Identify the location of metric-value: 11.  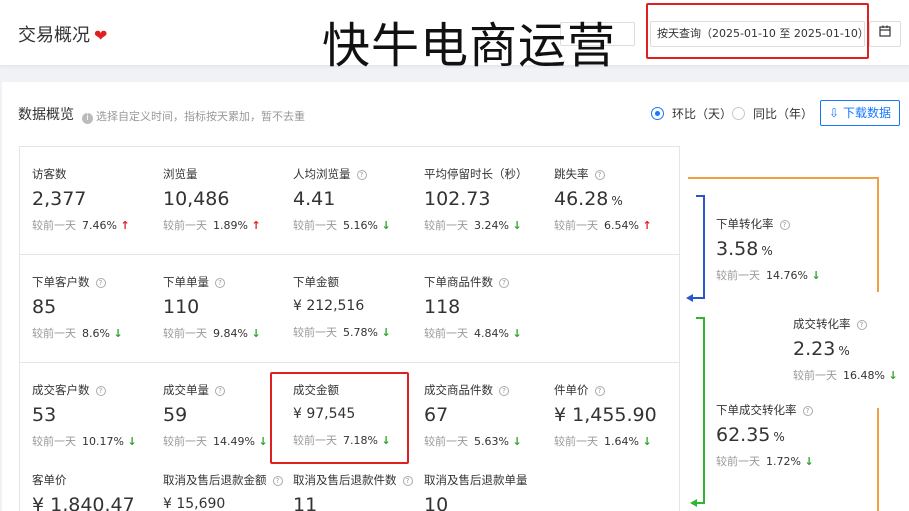
(305, 502).